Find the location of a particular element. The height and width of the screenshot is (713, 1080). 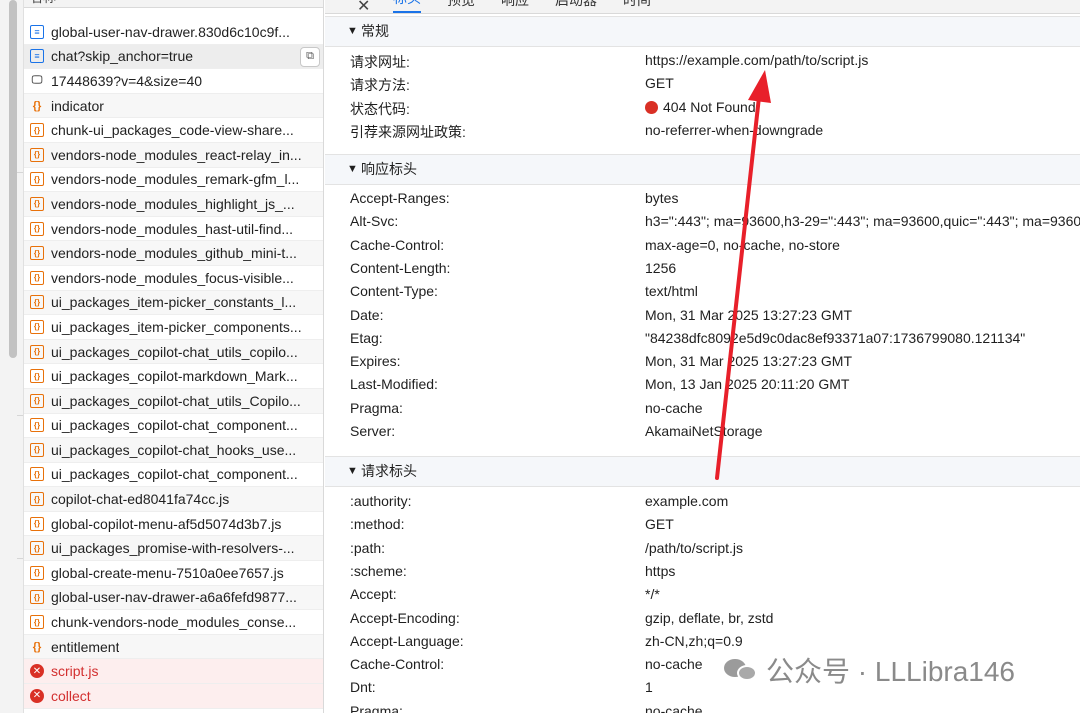

list-item: 🖵 17448639?v=4&size=40 is located at coordinates (173, 81).